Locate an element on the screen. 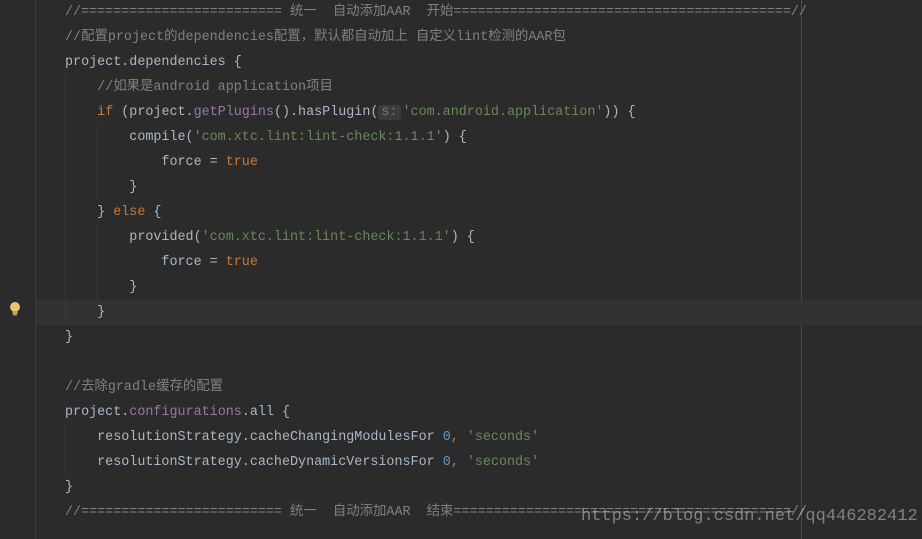 The height and width of the screenshot is (539, 922). code-token: project. is located at coordinates (97, 412).